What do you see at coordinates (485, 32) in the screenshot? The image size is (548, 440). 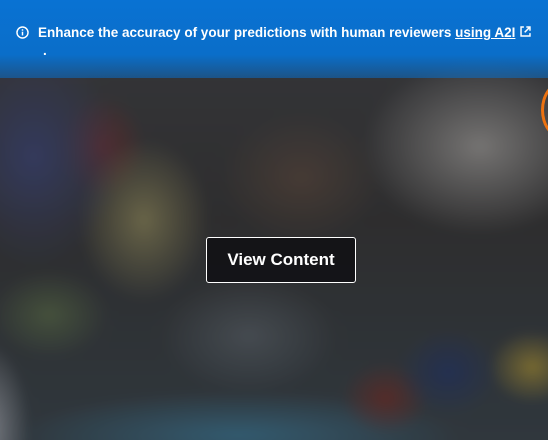 I see `using-a2i-link: using A2I` at bounding box center [485, 32].